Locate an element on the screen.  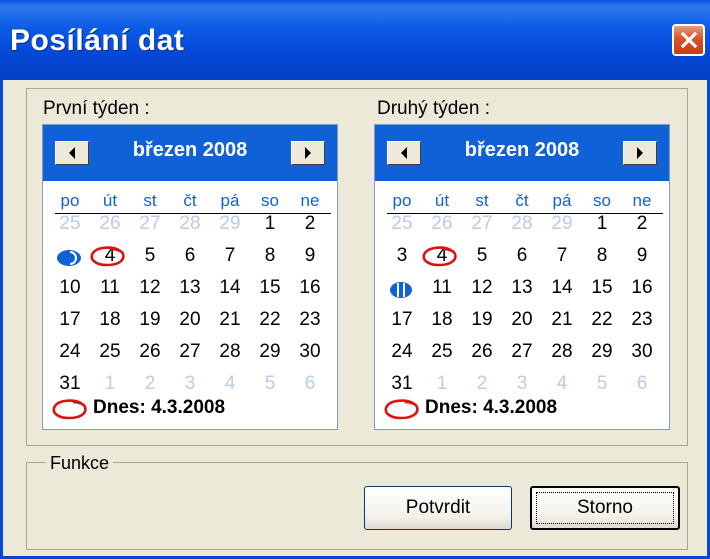
close-icon is located at coordinates (688, 40).